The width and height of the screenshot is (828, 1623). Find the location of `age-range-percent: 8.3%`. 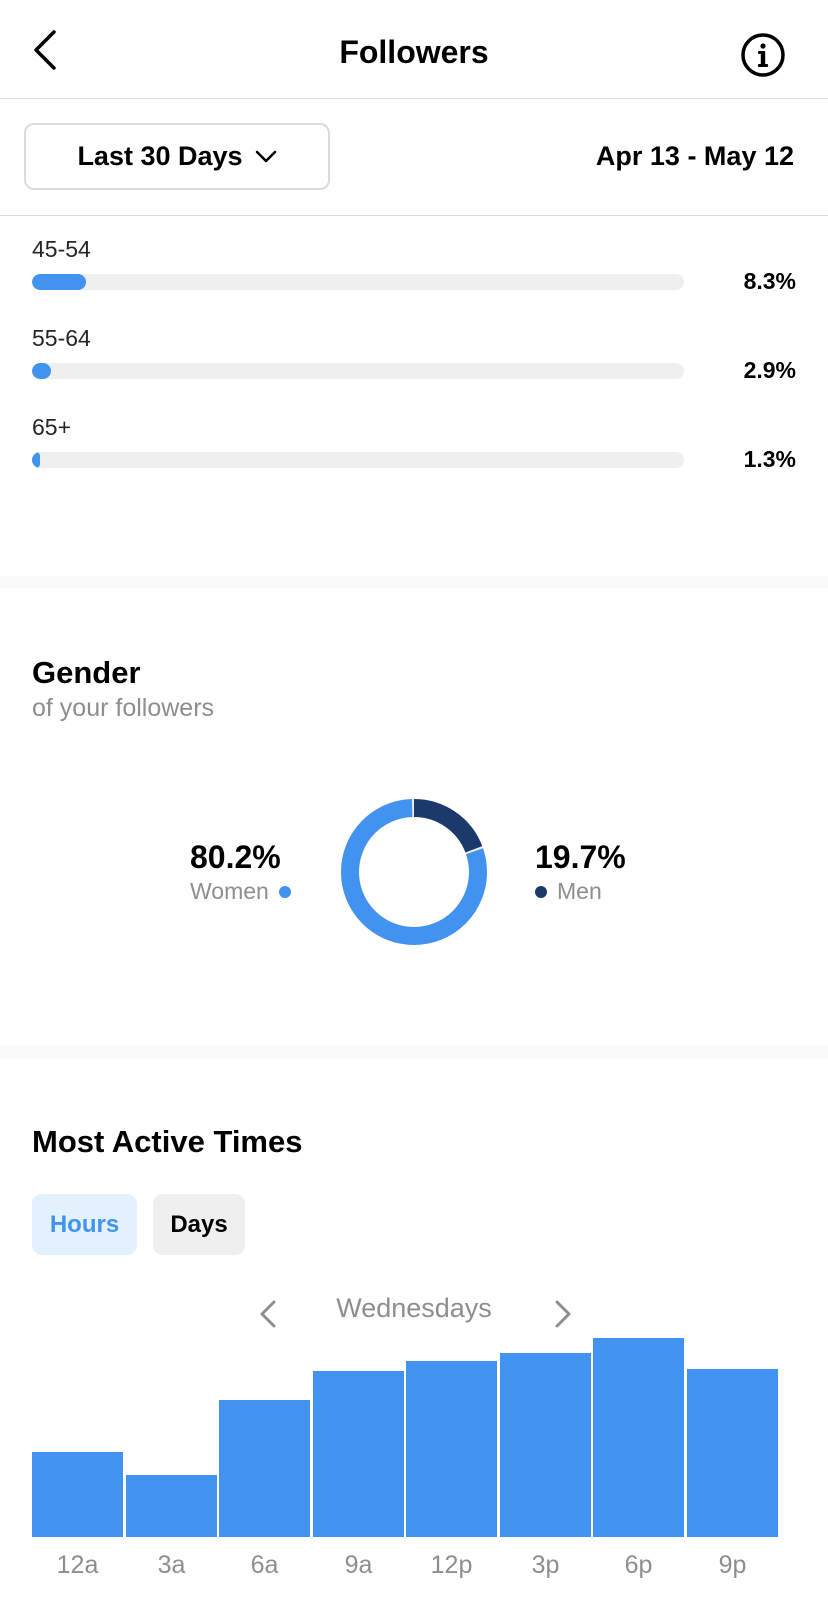

age-range-percent: 8.3% is located at coordinates (769, 281).